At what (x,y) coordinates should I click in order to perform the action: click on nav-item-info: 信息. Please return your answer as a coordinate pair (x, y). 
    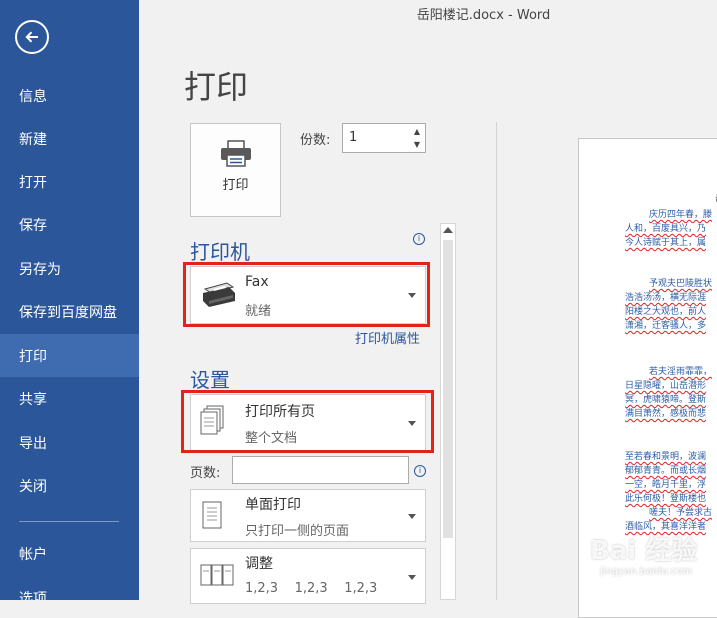
    Looking at the image, I should click on (69, 95).